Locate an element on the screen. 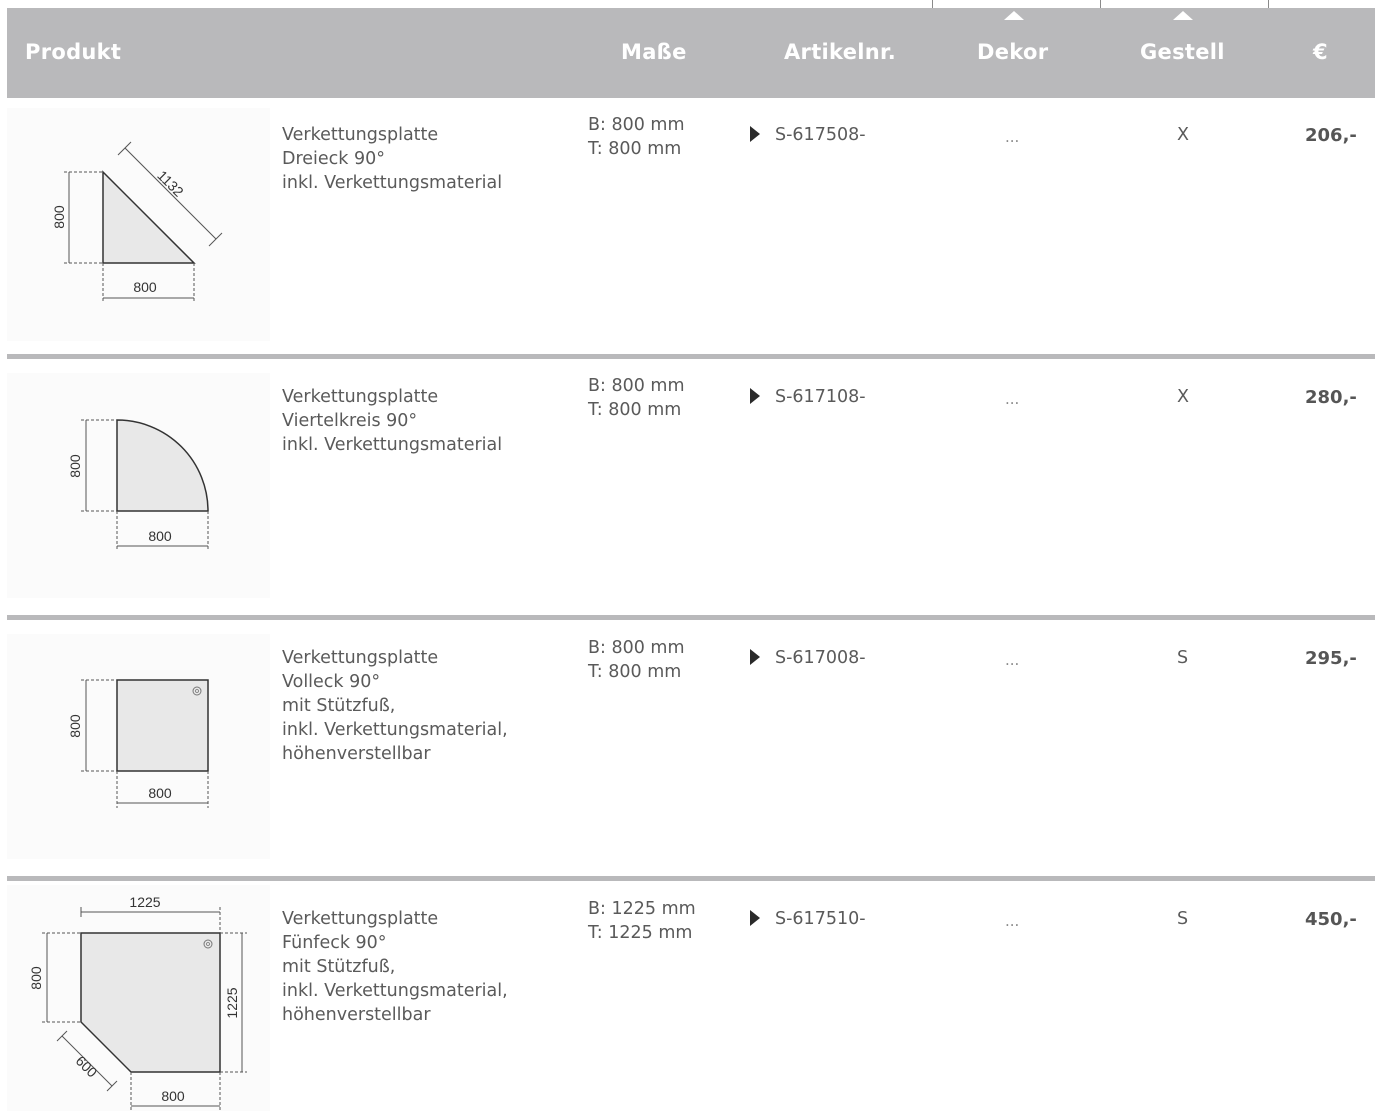 The image size is (1381, 1111). dim-diagonal-label: 1132 is located at coordinates (170, 183).